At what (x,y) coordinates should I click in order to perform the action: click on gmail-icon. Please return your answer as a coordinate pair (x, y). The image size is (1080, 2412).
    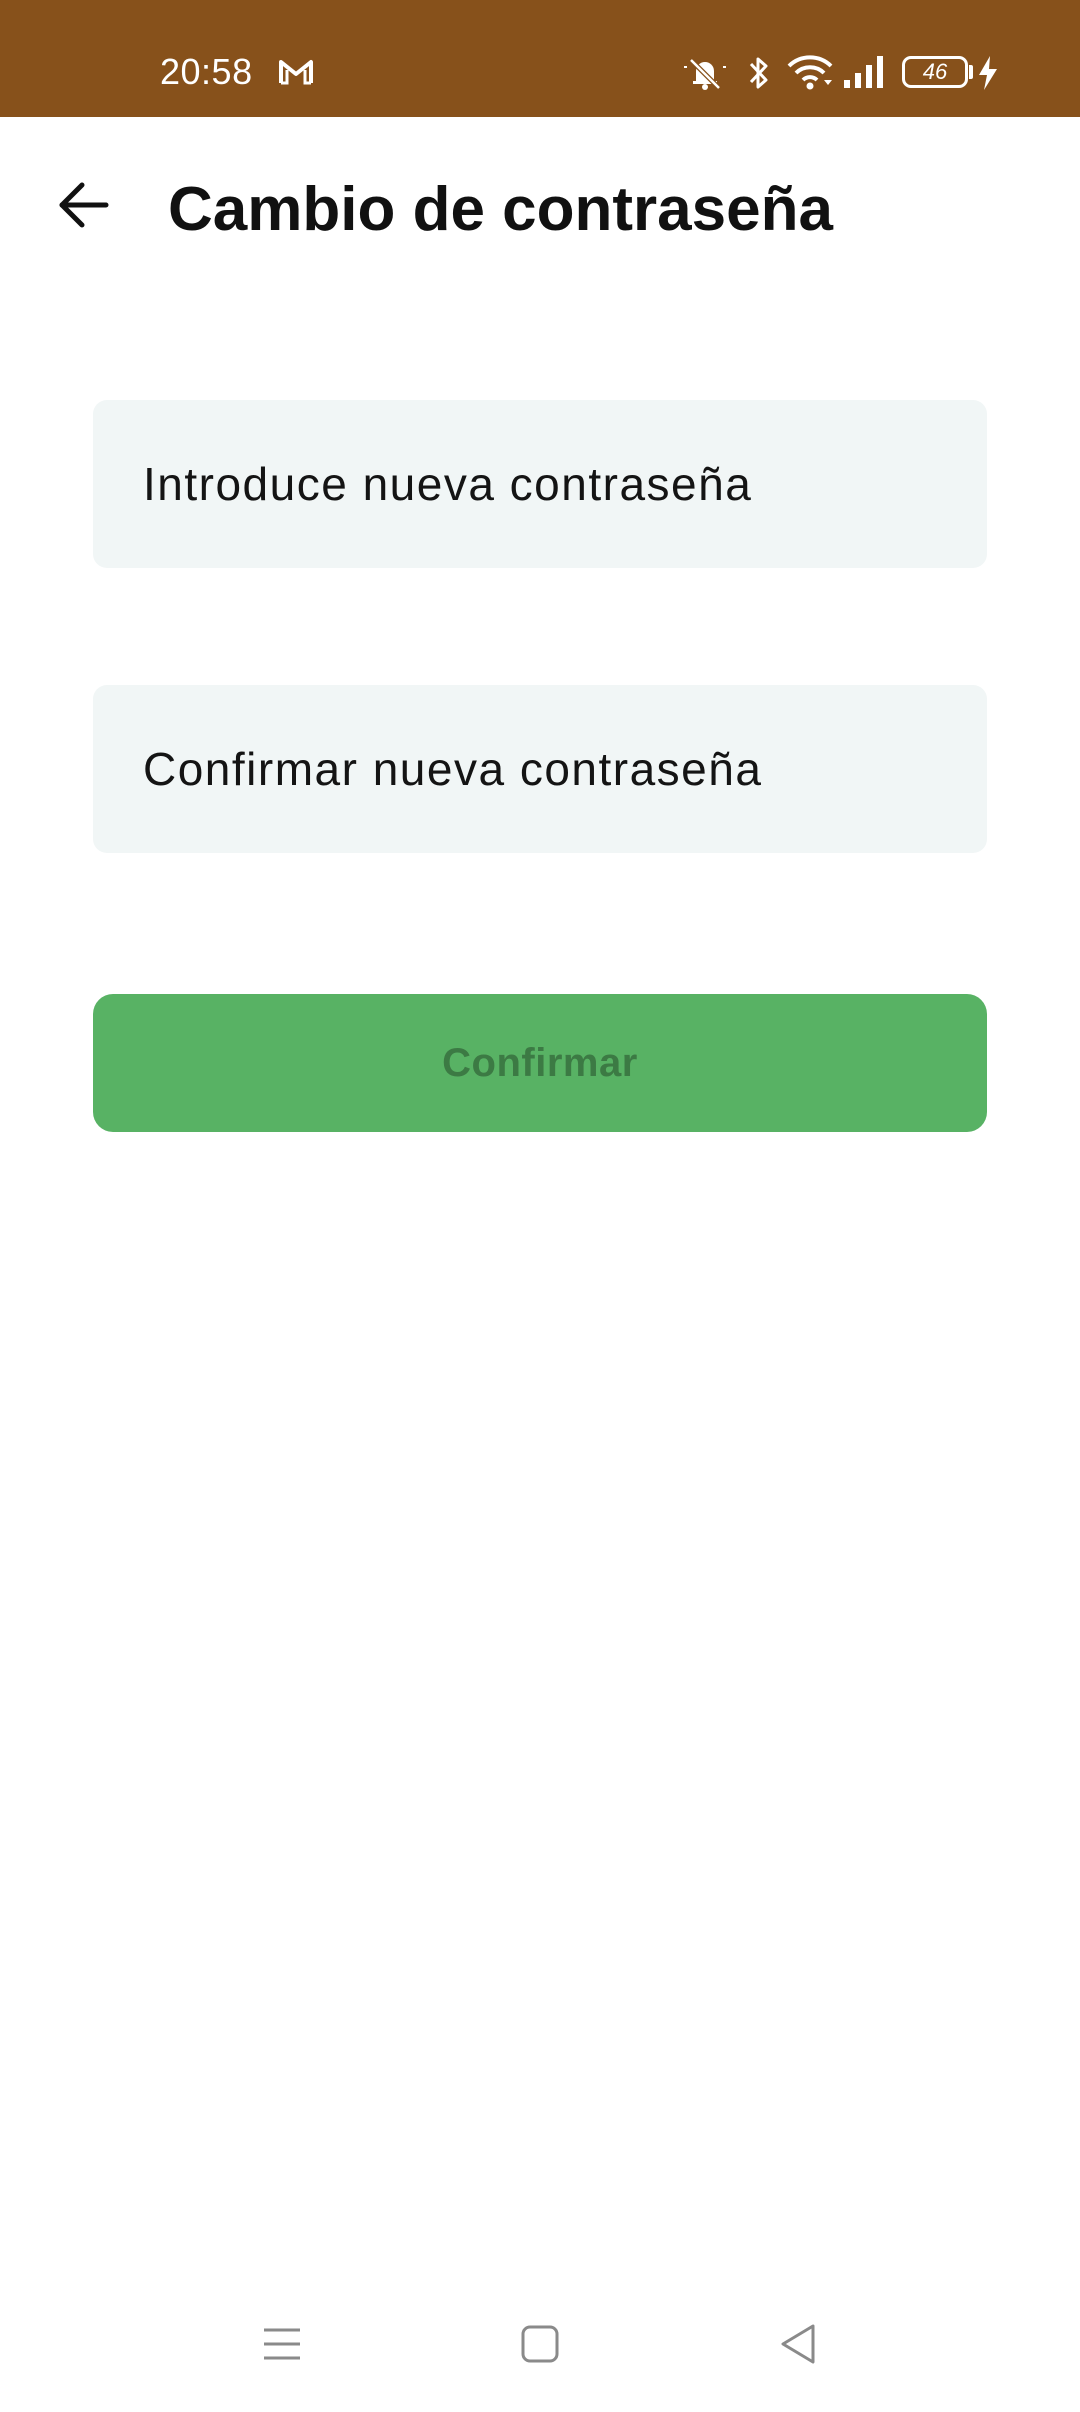
    Looking at the image, I should click on (296, 74).